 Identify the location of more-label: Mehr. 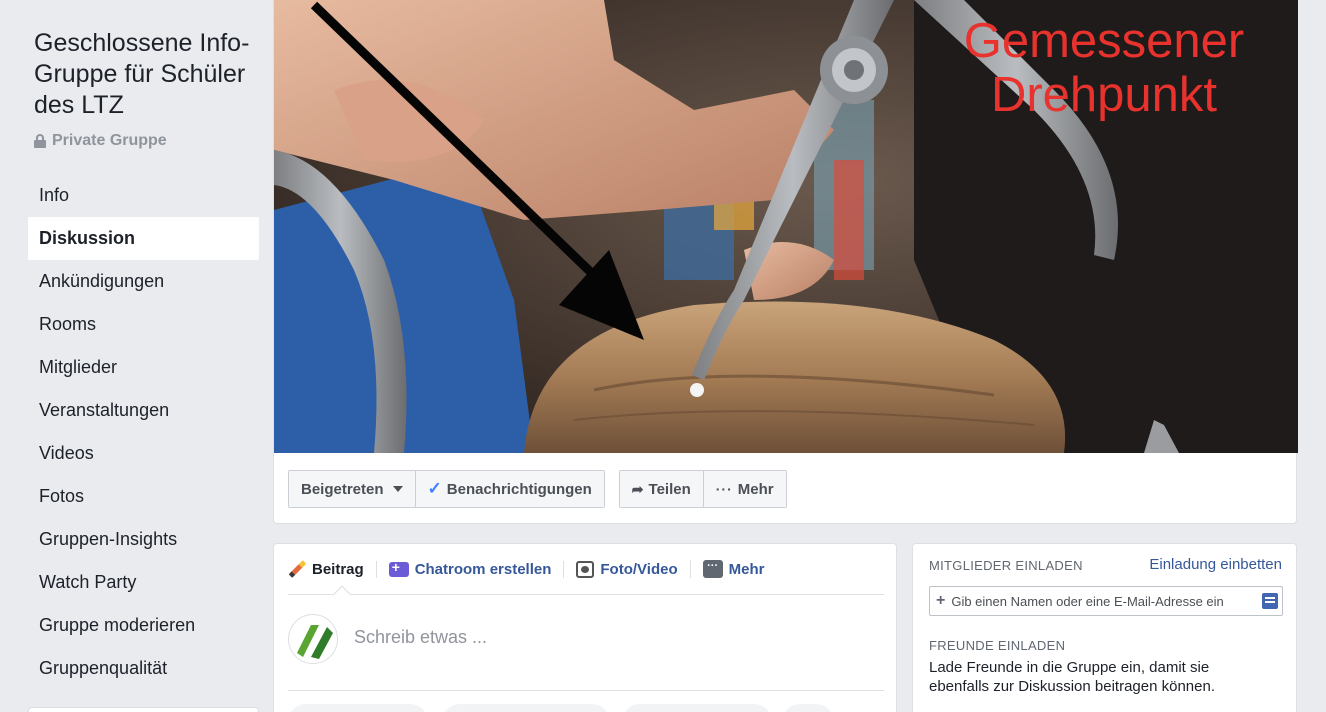
(755, 489).